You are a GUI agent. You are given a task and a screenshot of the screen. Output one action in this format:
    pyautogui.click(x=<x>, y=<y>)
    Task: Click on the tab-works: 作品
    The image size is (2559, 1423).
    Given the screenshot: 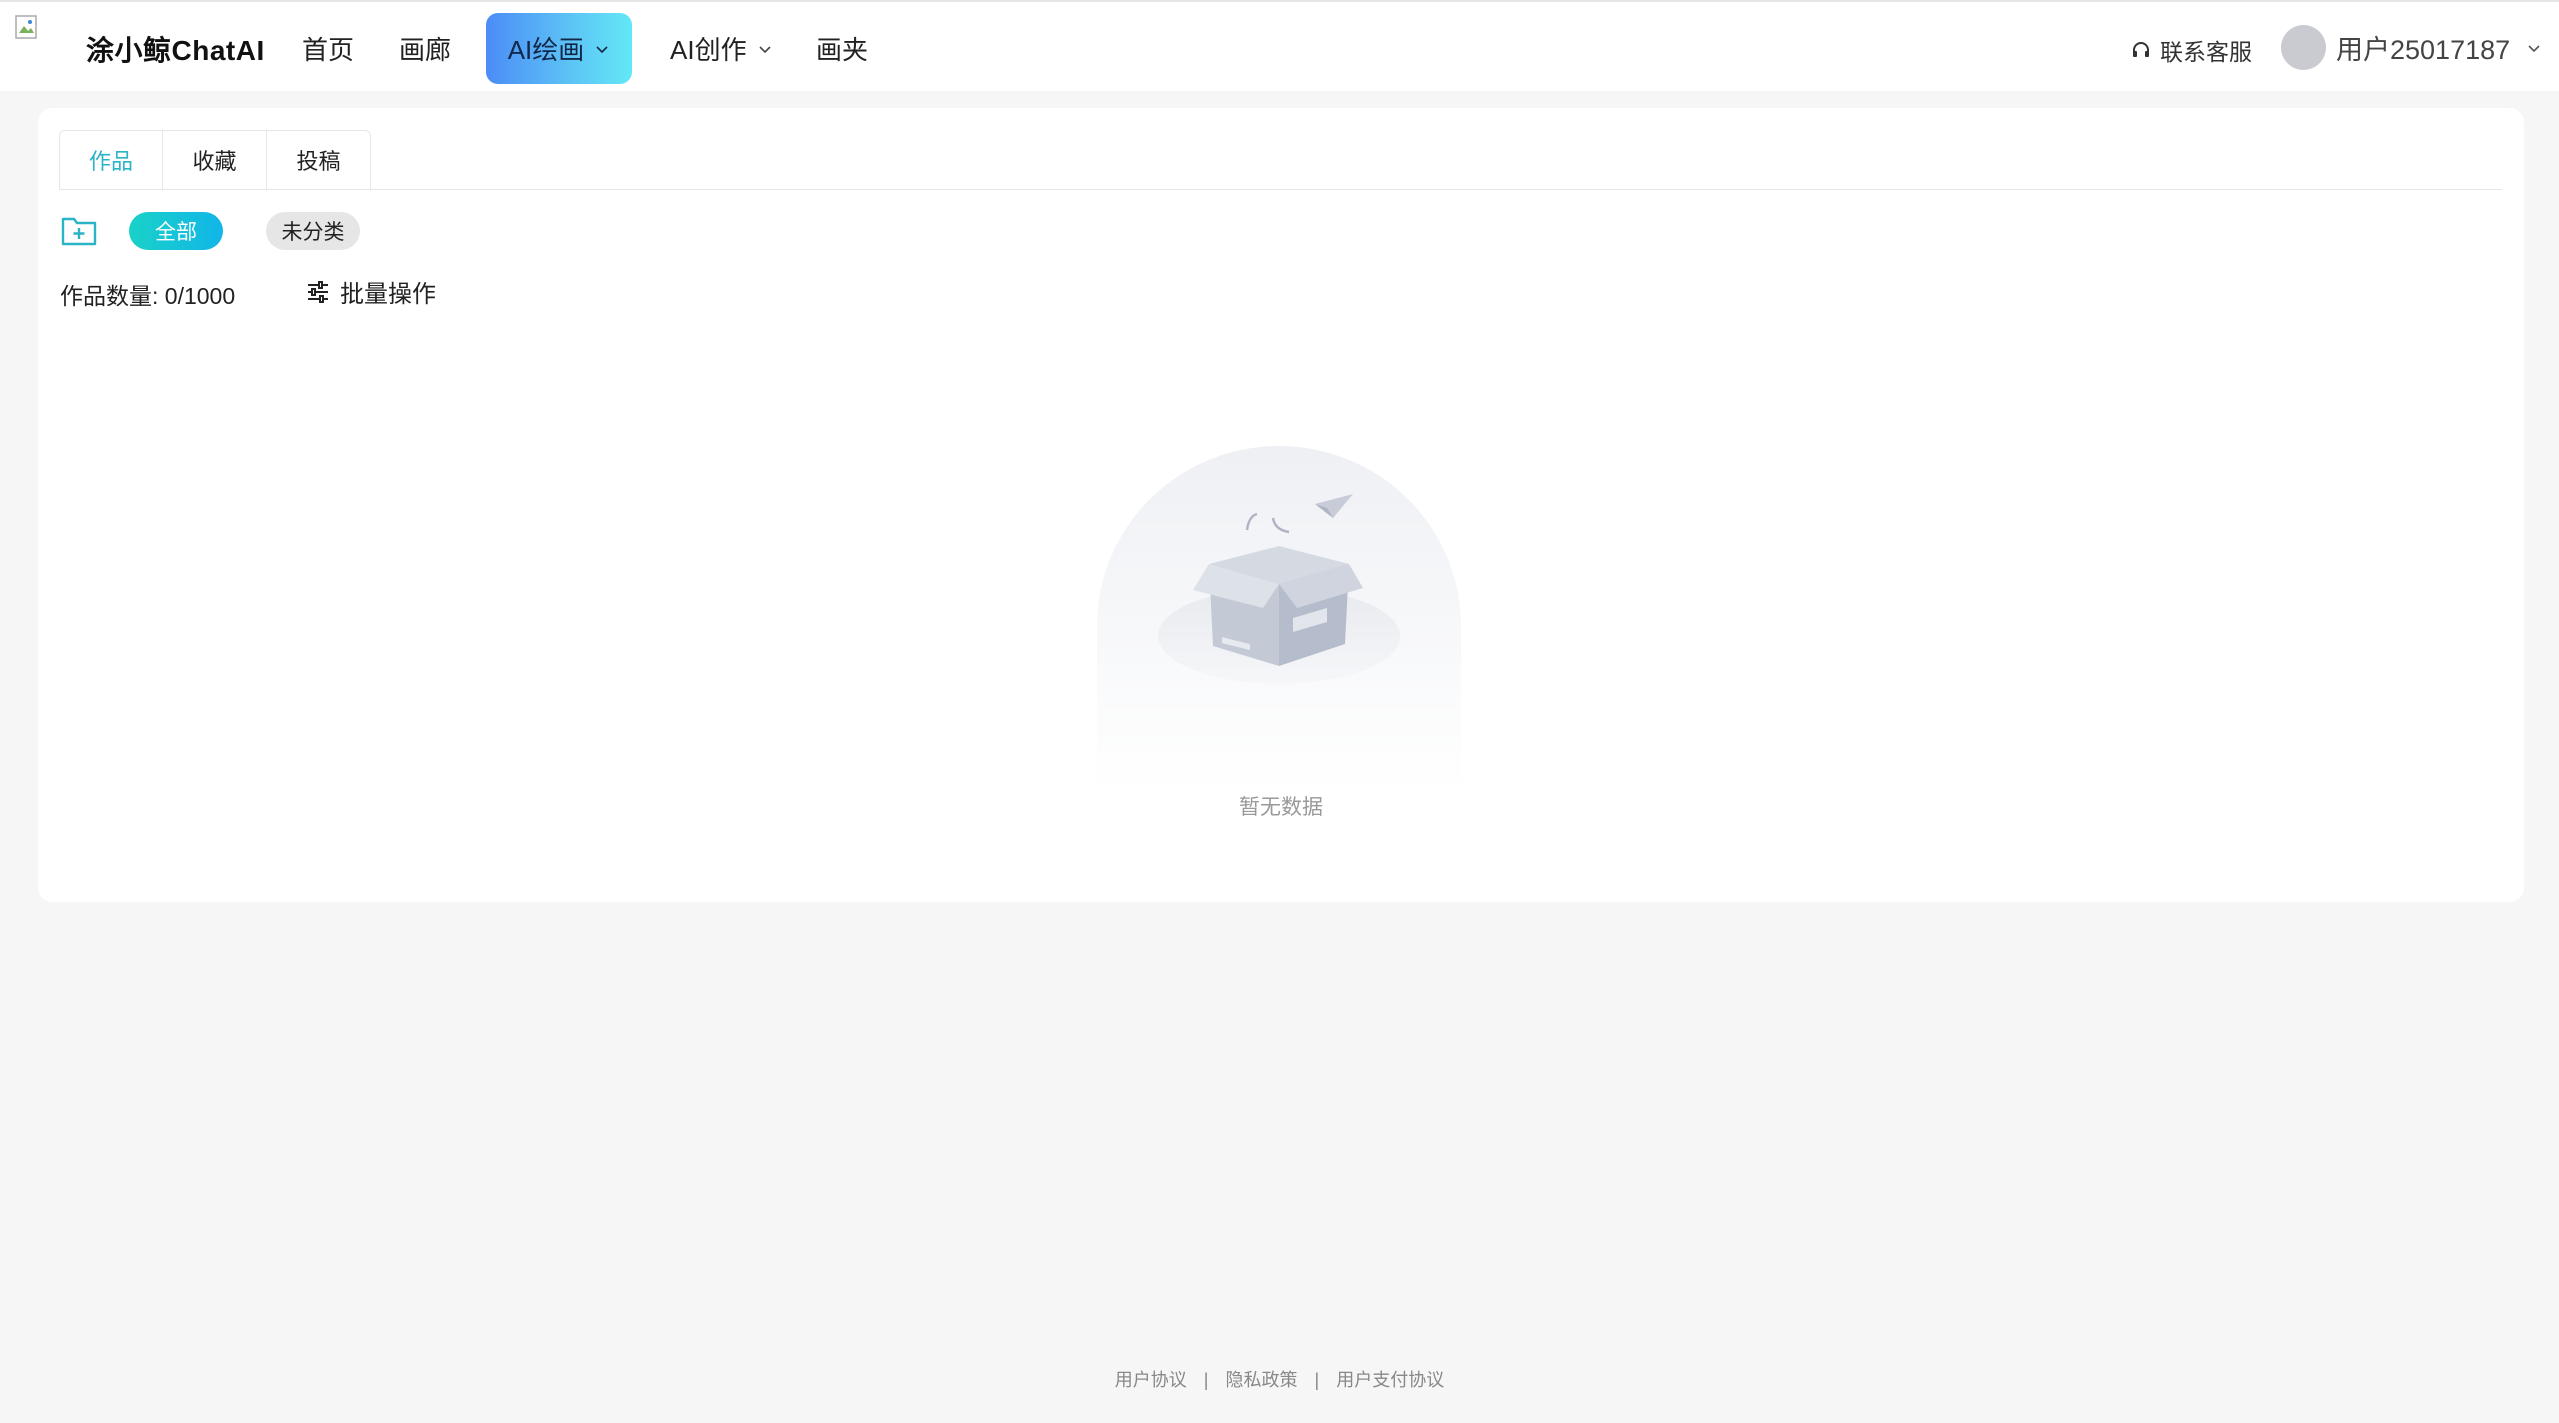 What is the action you would take?
    pyautogui.click(x=111, y=160)
    